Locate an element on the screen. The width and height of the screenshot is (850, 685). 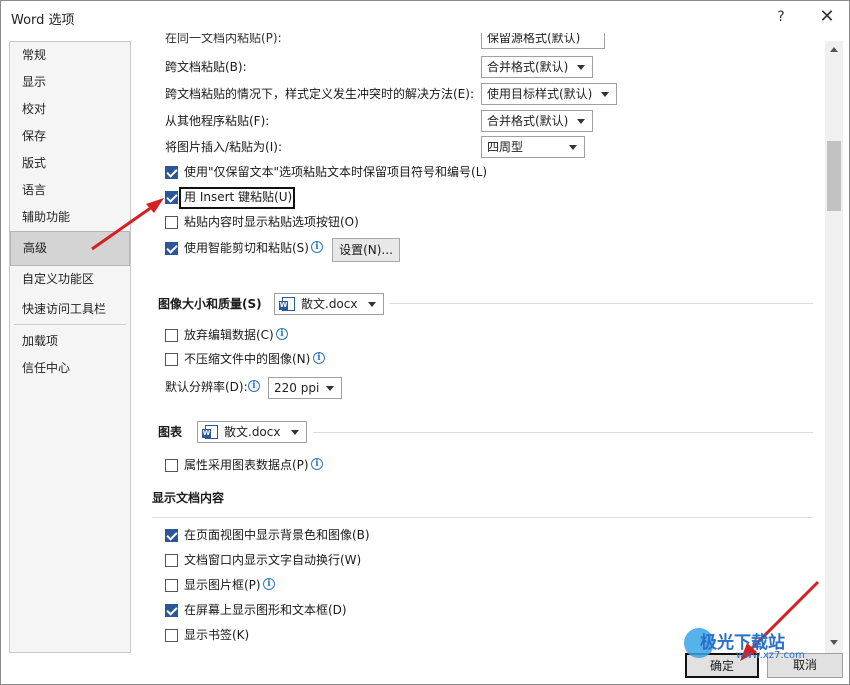
other-program-paste-label: 从其他程序粘贴(F): is located at coordinates (217, 121).